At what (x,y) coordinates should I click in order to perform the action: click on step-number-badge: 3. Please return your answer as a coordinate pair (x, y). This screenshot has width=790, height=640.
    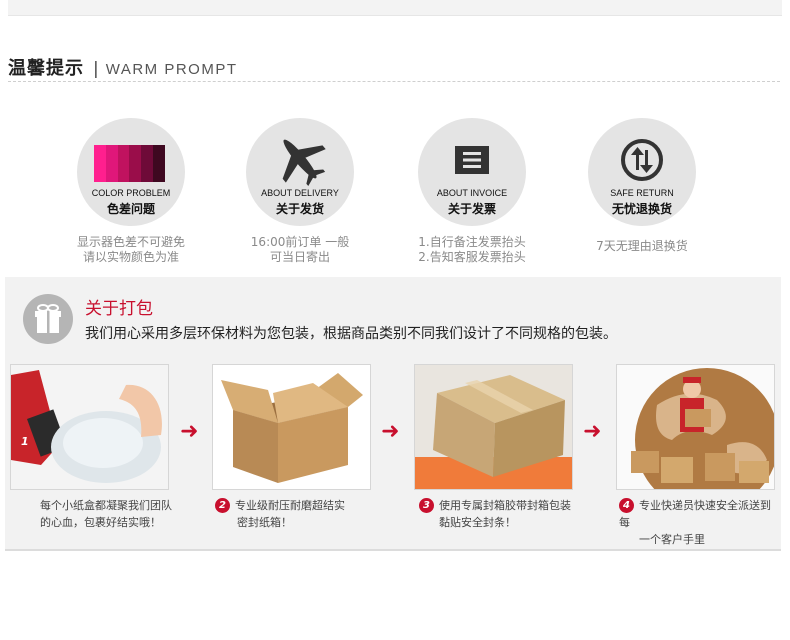
    Looking at the image, I should click on (426, 505).